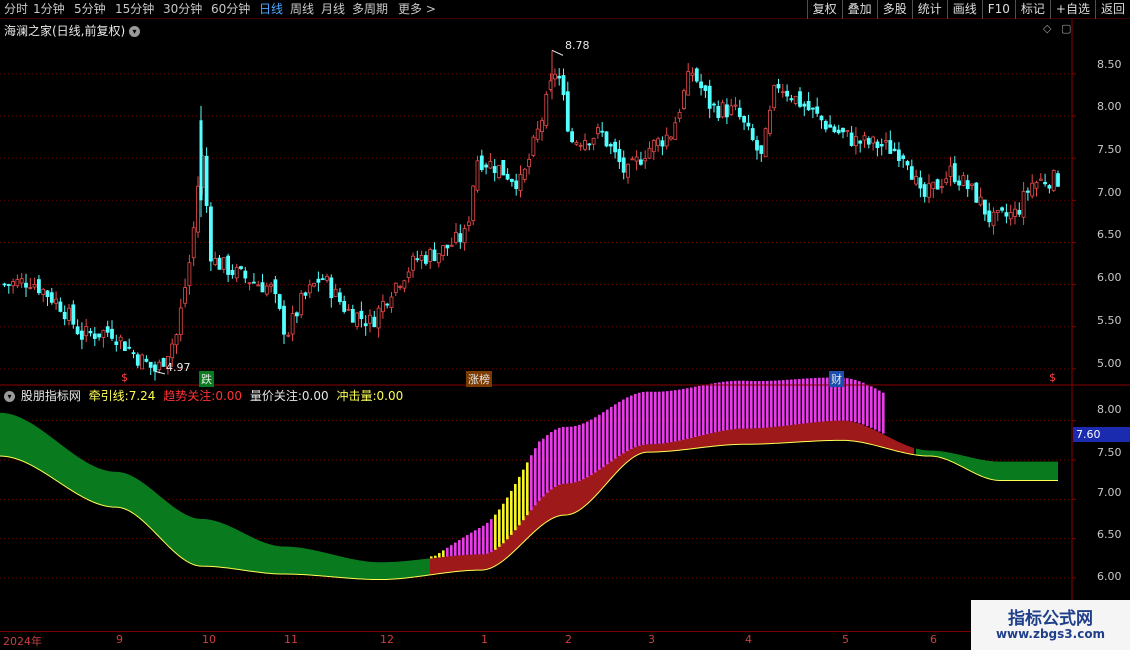 This screenshot has width=1130, height=650. What do you see at coordinates (9, 396) in the screenshot?
I see `chevron-down-icon: ▾` at bounding box center [9, 396].